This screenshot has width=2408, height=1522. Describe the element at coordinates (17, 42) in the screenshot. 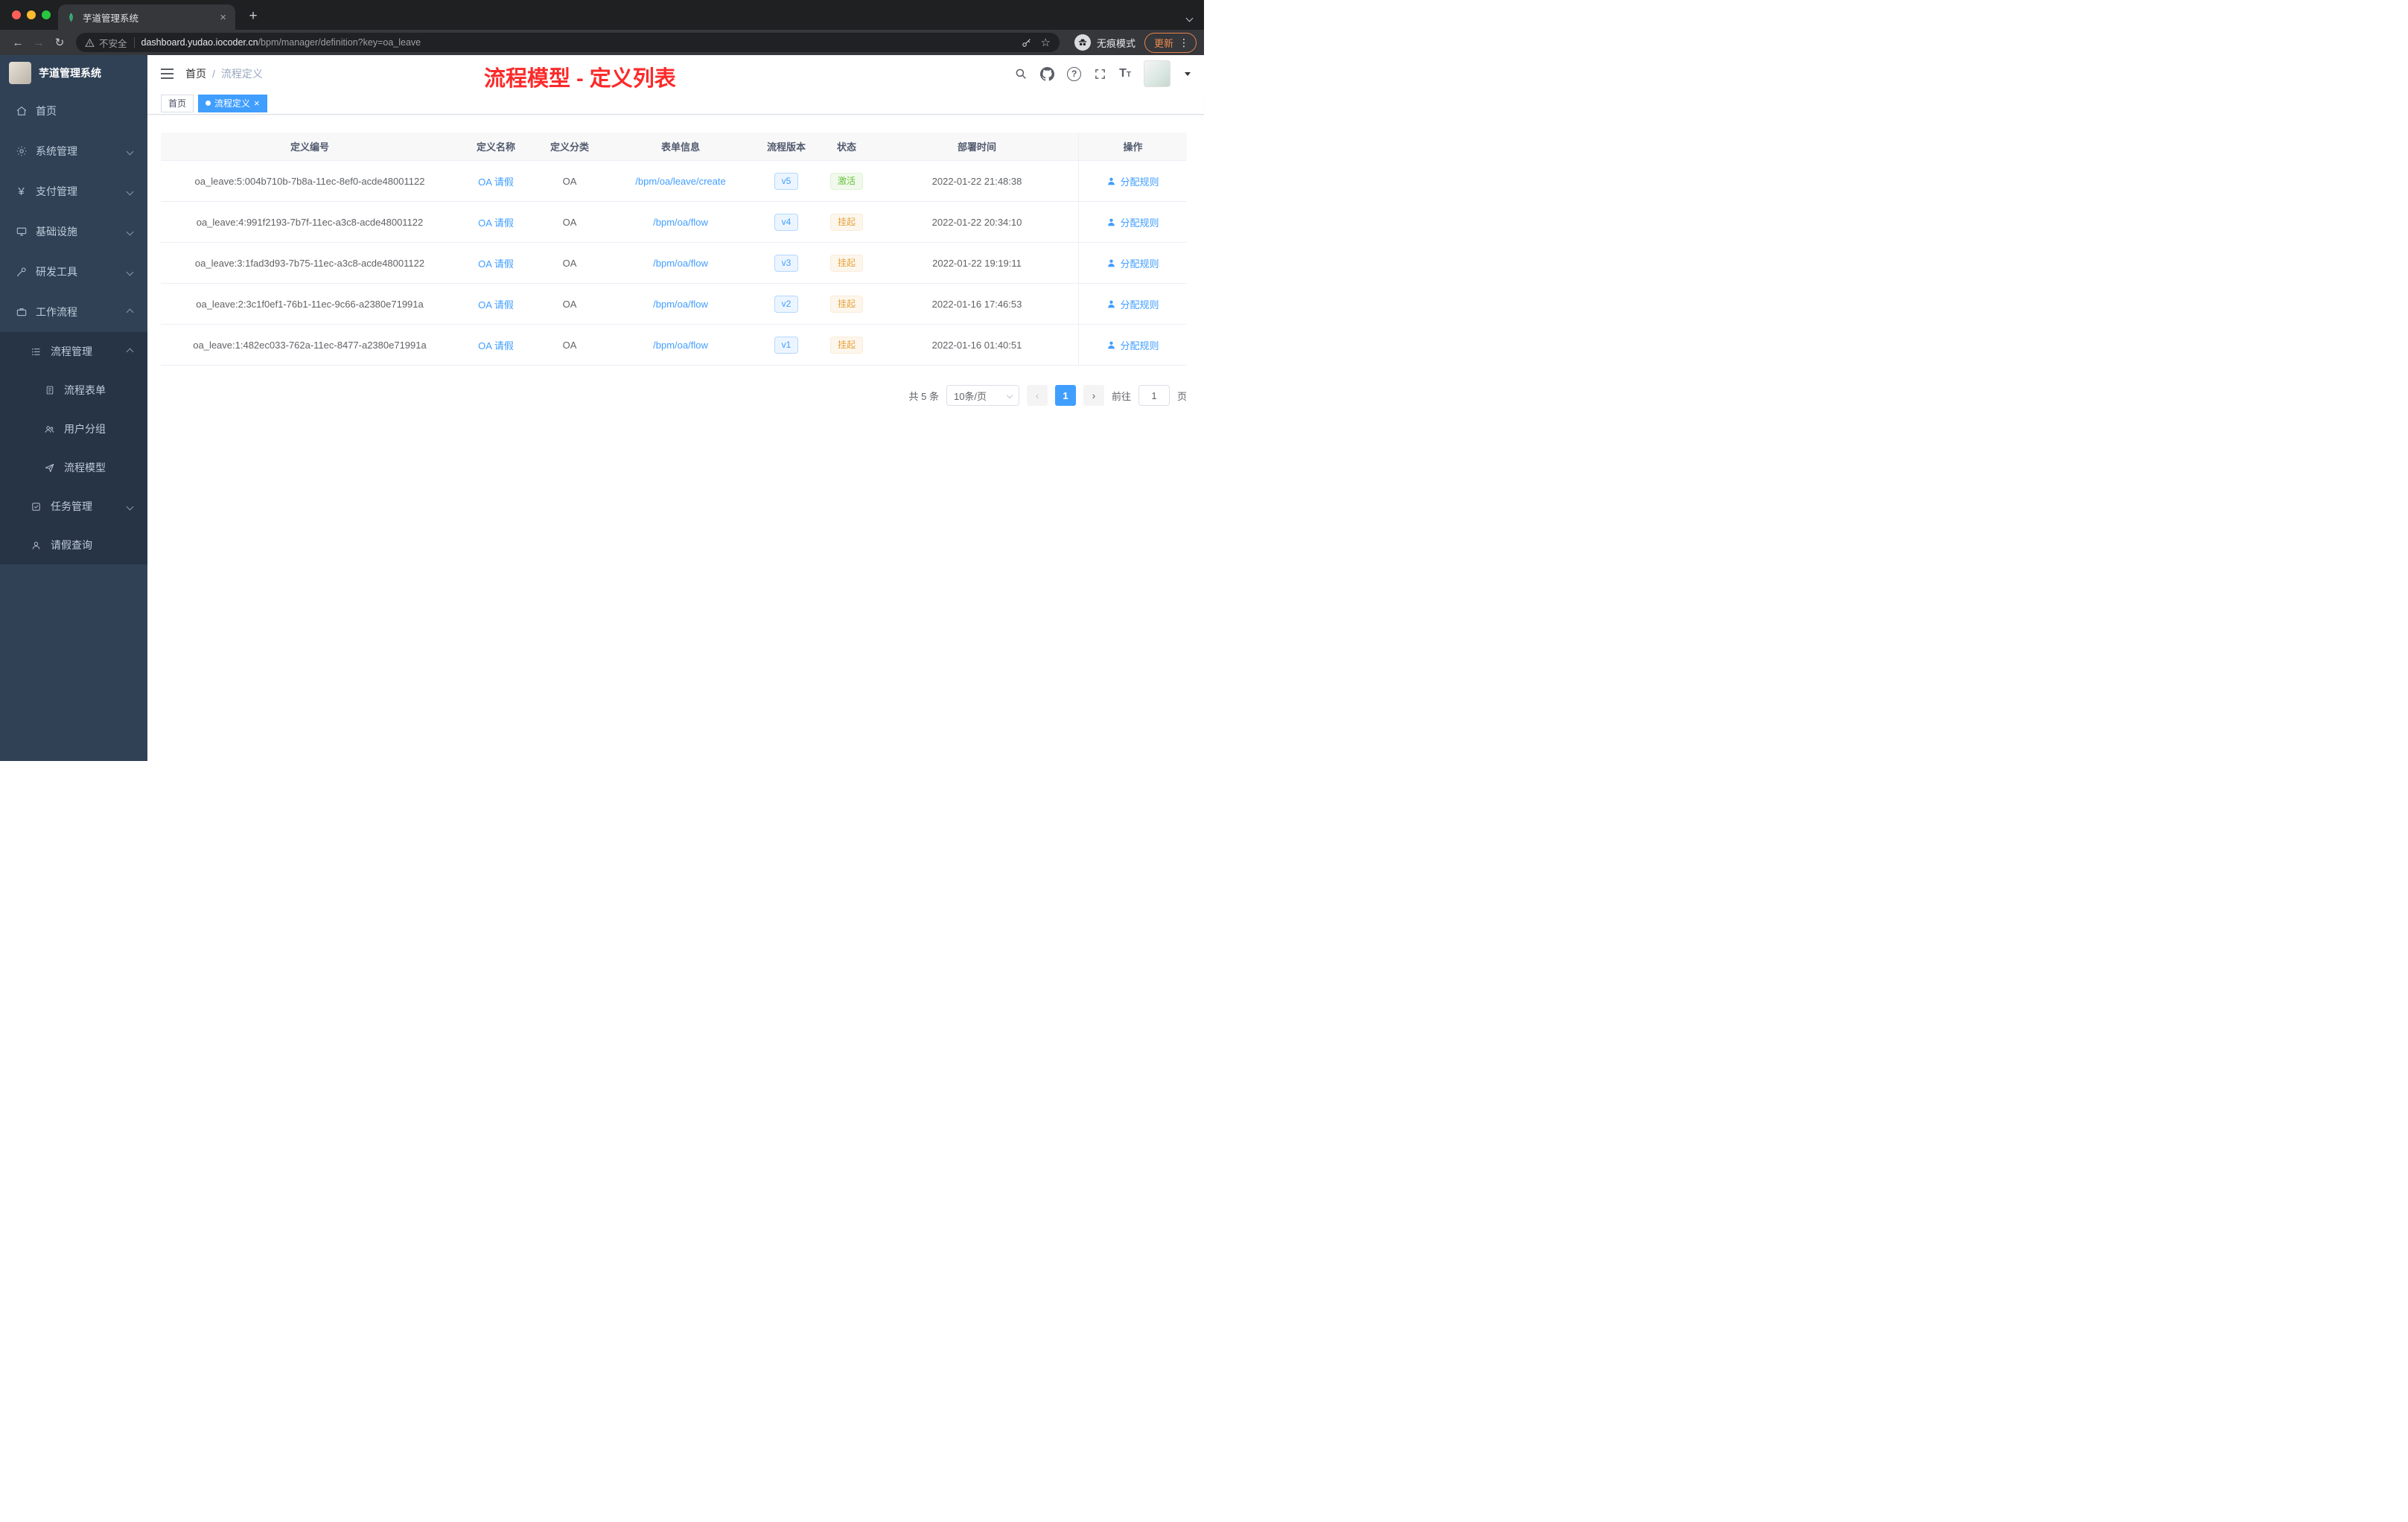

I see `back-button: ←` at that location.